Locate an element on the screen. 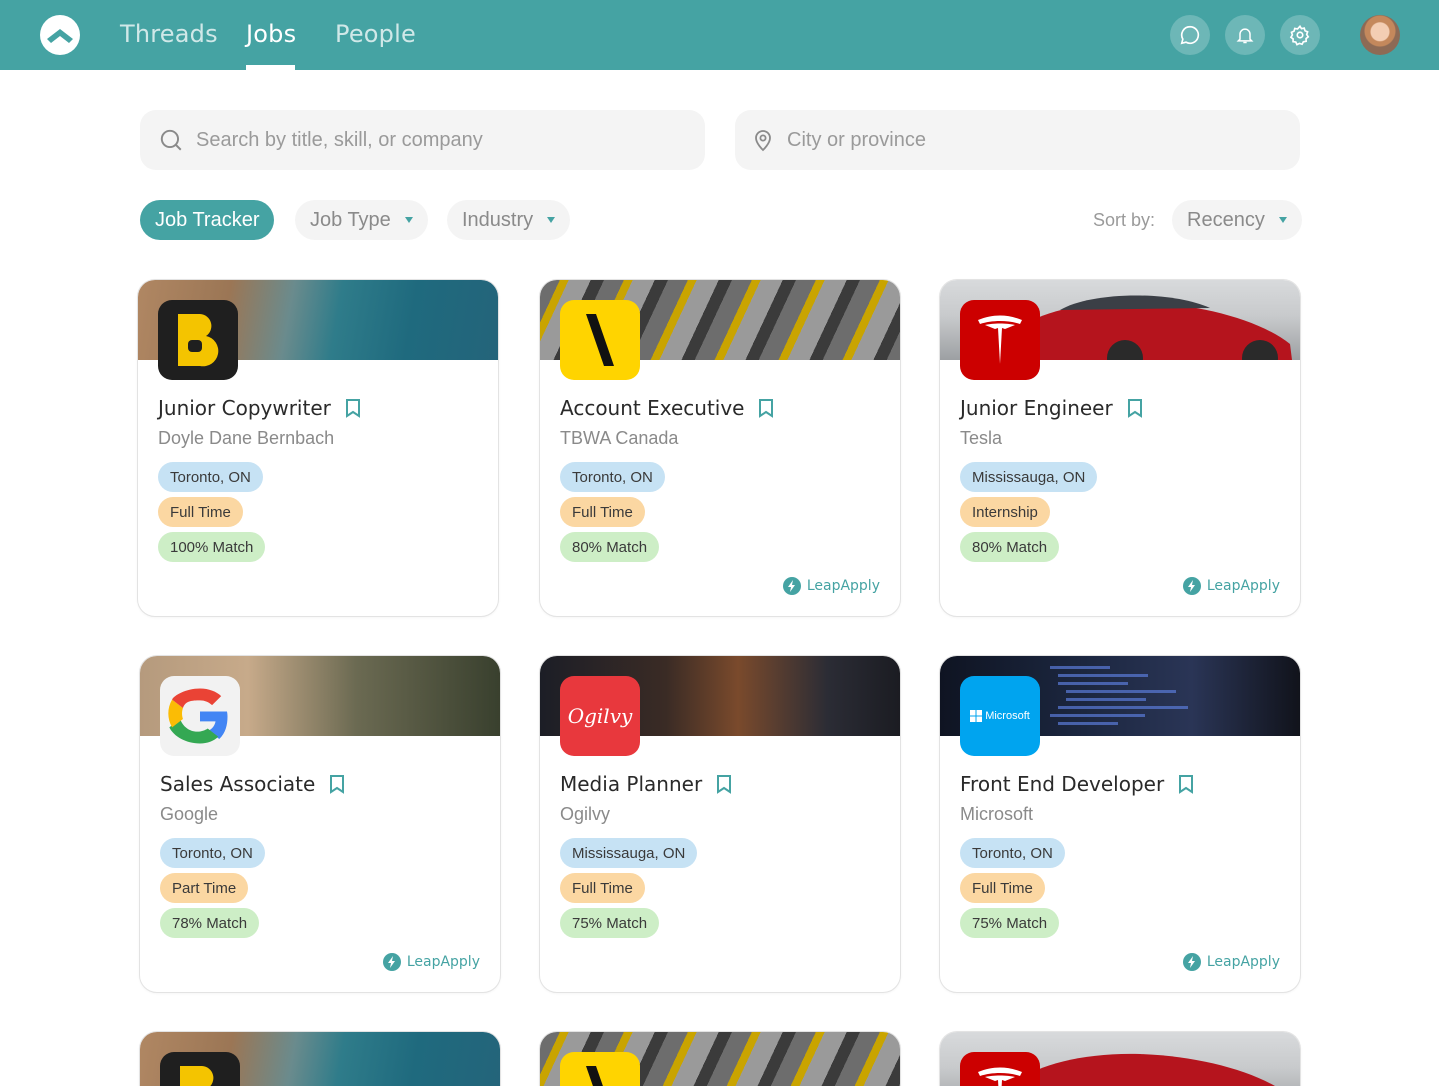 This screenshot has width=1439, height=1086. industry-dropdown: Industry is located at coordinates (509, 220).